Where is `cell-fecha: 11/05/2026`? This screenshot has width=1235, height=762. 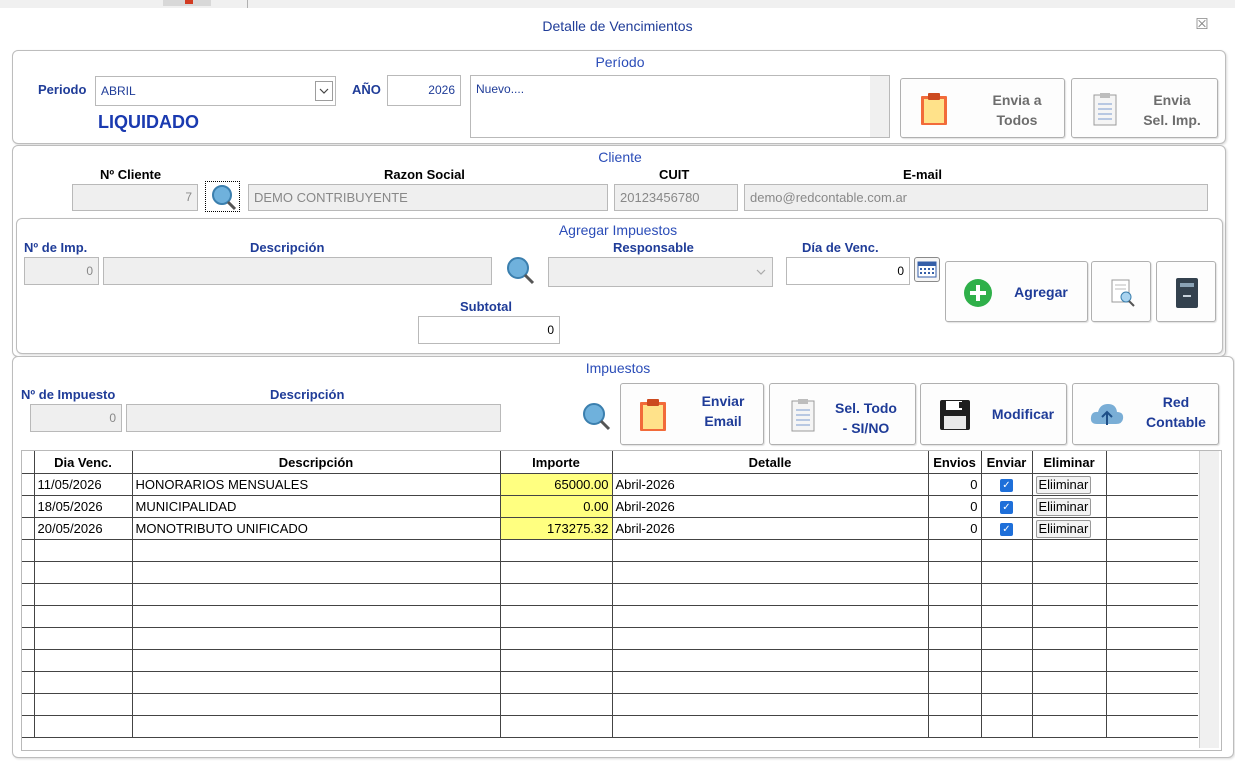 cell-fecha: 11/05/2026 is located at coordinates (83, 484).